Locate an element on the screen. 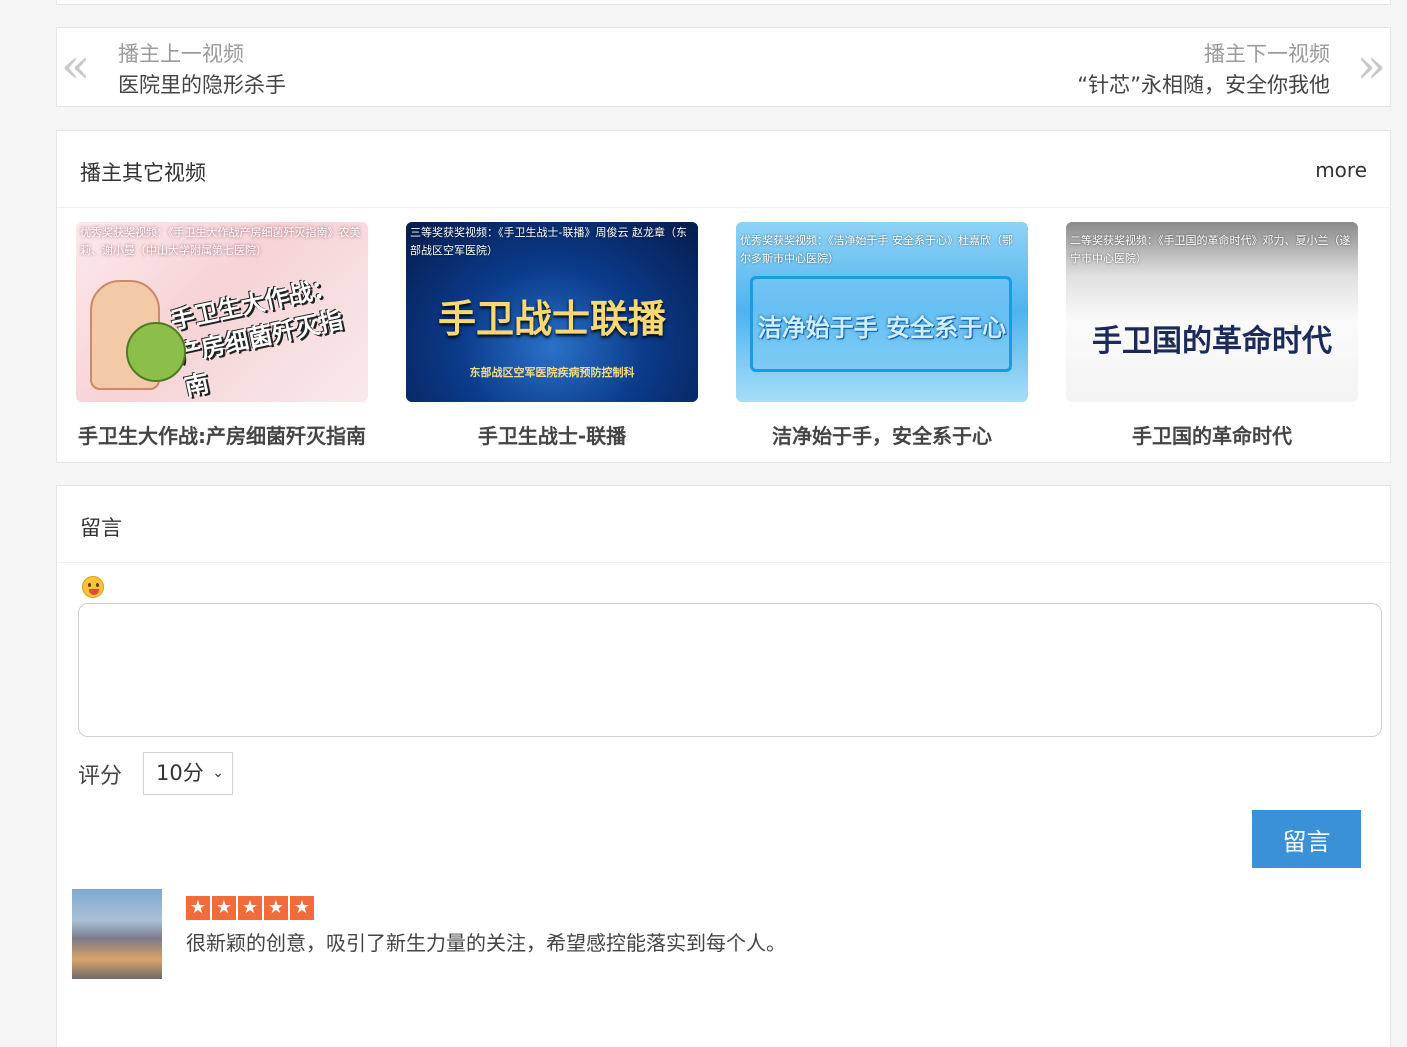 Image resolution: width=1407 pixels, height=1047 pixels. prev-video-title: 医院里的隐形杀手 is located at coordinates (202, 85).